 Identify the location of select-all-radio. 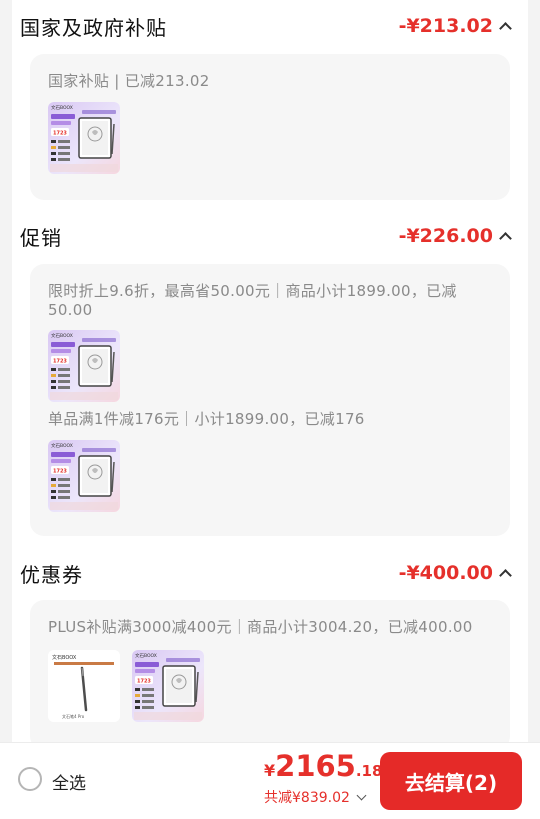
(30, 779).